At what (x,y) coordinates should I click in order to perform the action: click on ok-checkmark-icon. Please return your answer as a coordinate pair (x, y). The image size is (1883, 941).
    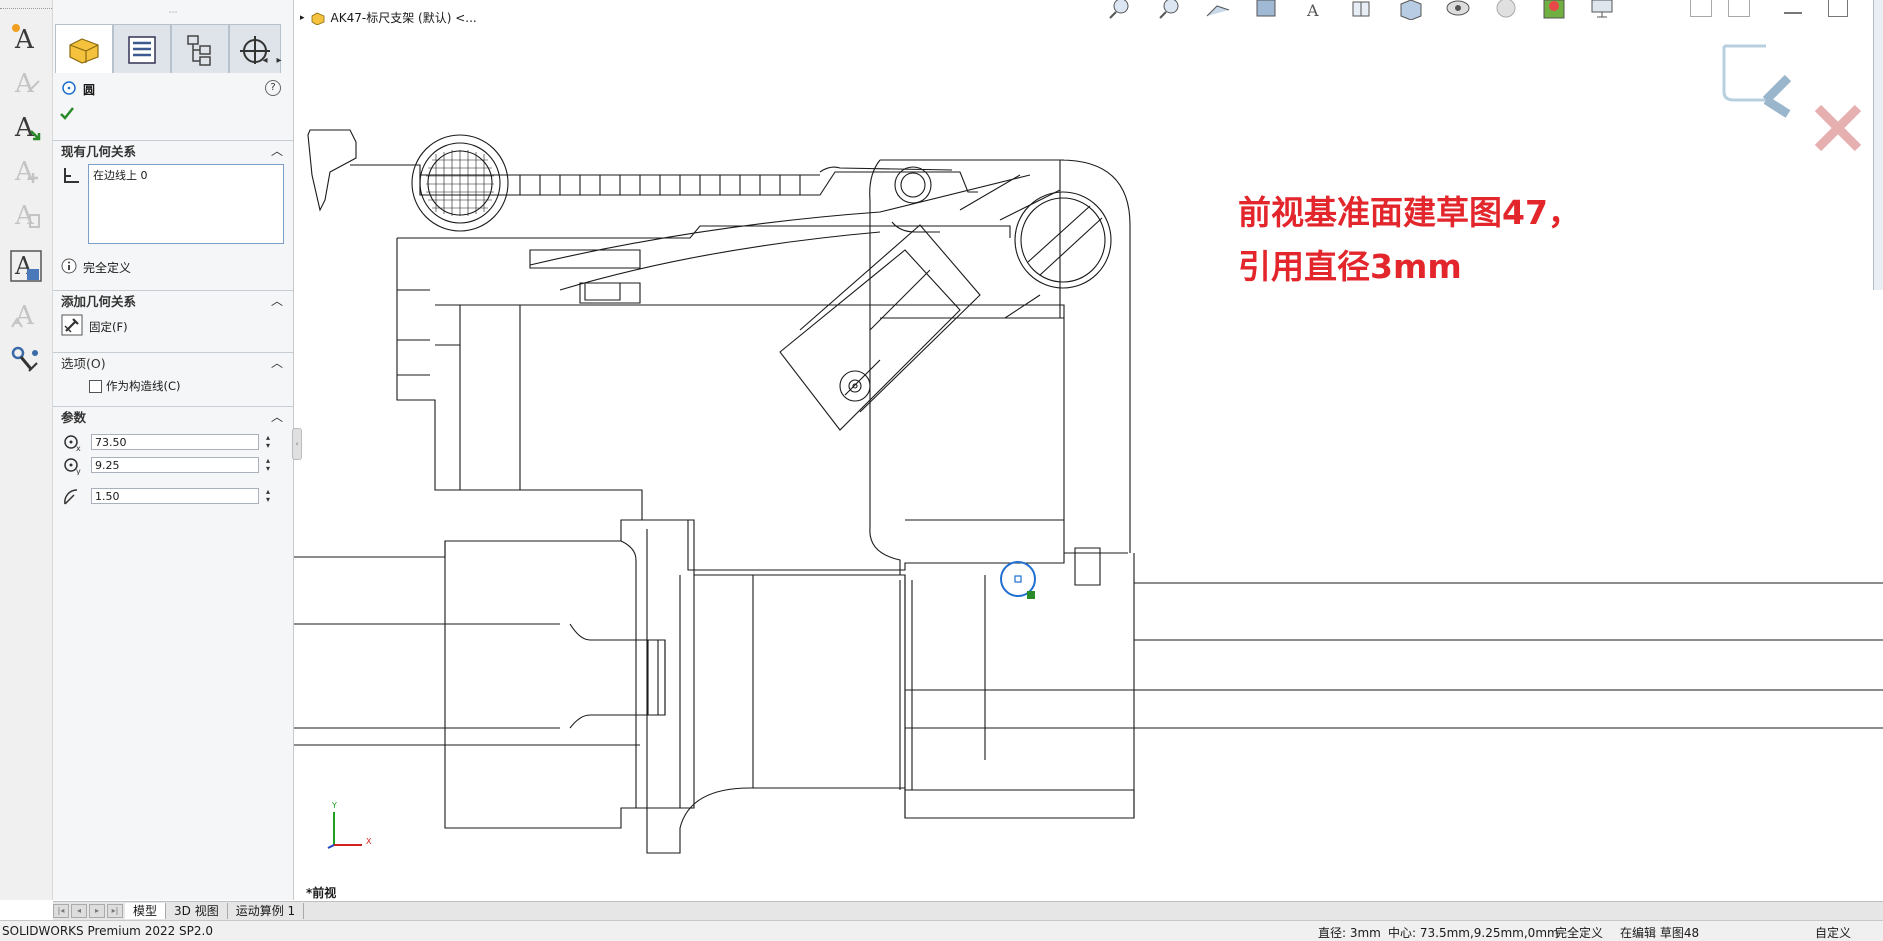
    Looking at the image, I should click on (67, 115).